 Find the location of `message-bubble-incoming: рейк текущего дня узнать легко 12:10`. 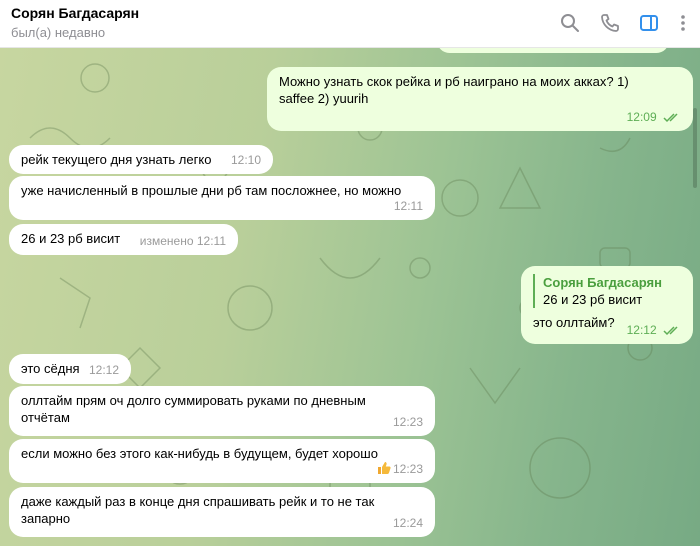

message-bubble-incoming: рейк текущего дня узнать легко 12:10 is located at coordinates (141, 159).